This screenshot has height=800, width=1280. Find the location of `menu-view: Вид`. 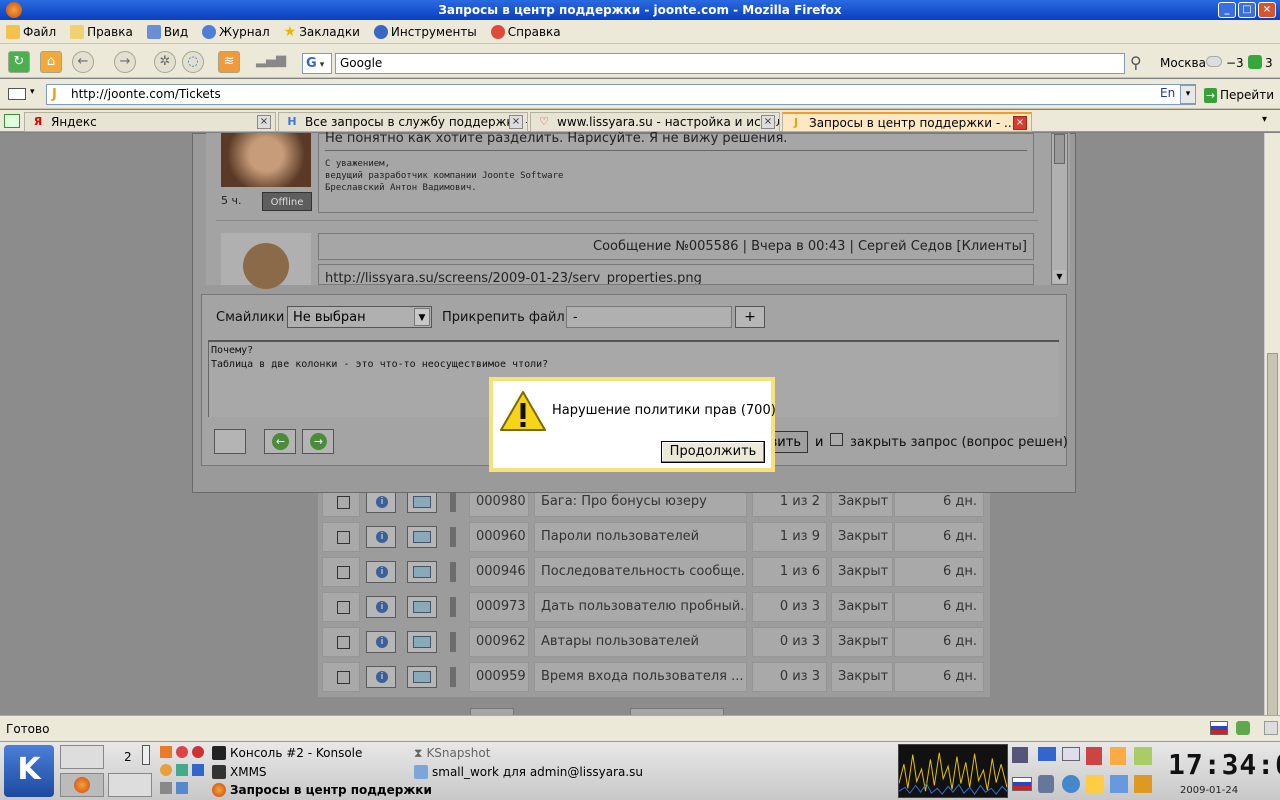

menu-view: Вид is located at coordinates (167, 31).